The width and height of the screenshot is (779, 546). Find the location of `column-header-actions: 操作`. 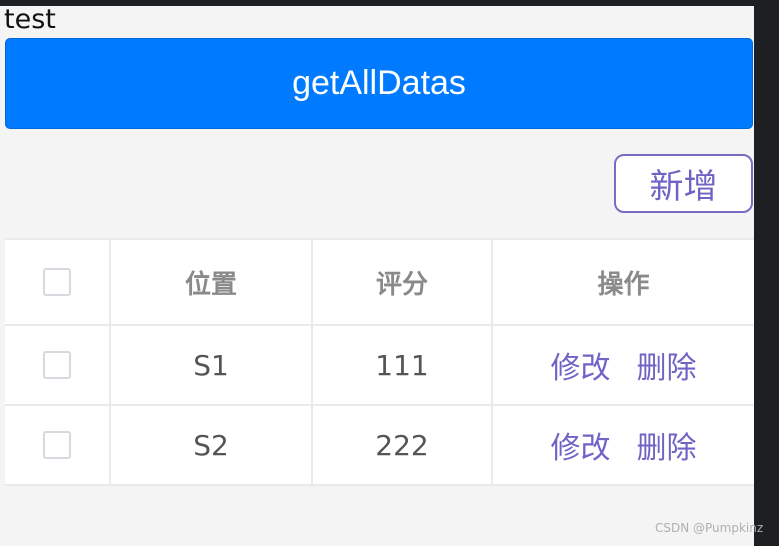

column-header-actions: 操作 is located at coordinates (623, 284).